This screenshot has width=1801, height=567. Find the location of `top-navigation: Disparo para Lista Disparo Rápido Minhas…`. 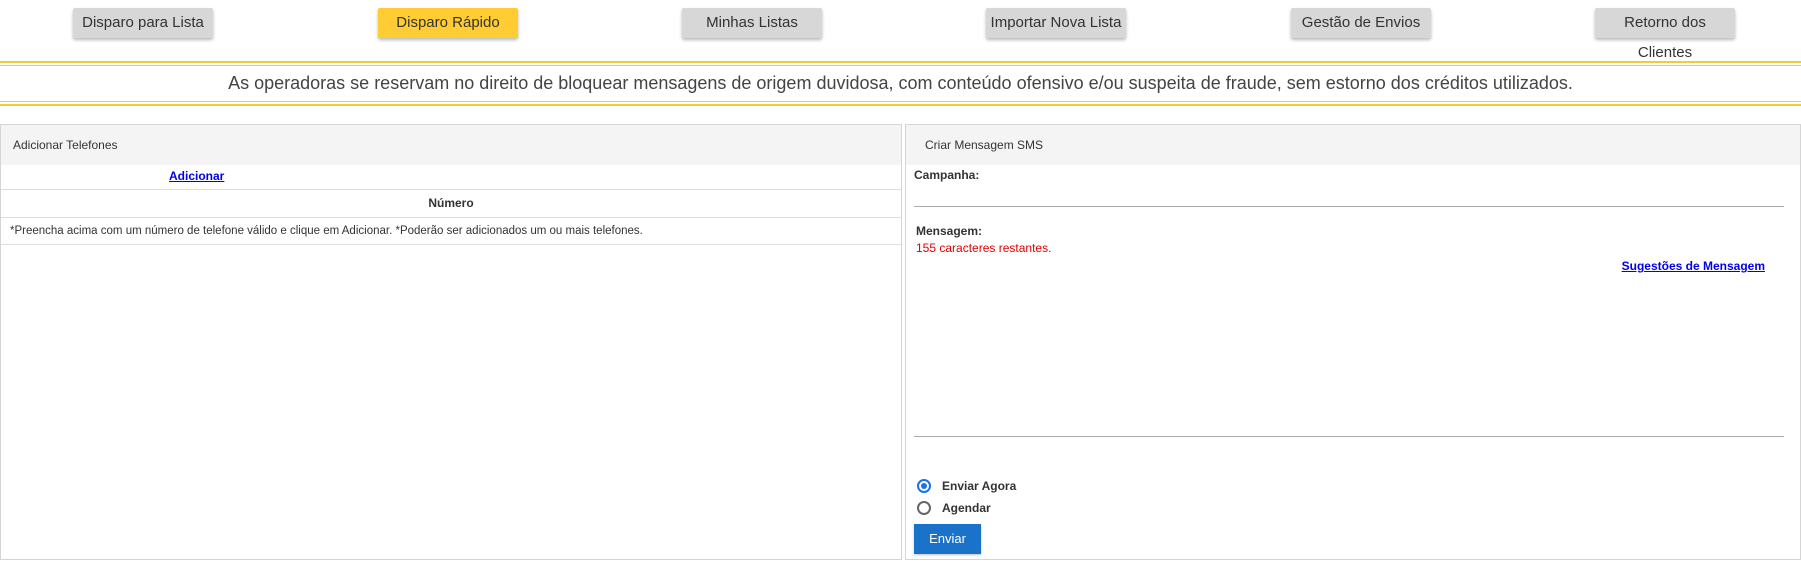

top-navigation: Disparo para Lista Disparo Rápido Minhas… is located at coordinates (900, 30).